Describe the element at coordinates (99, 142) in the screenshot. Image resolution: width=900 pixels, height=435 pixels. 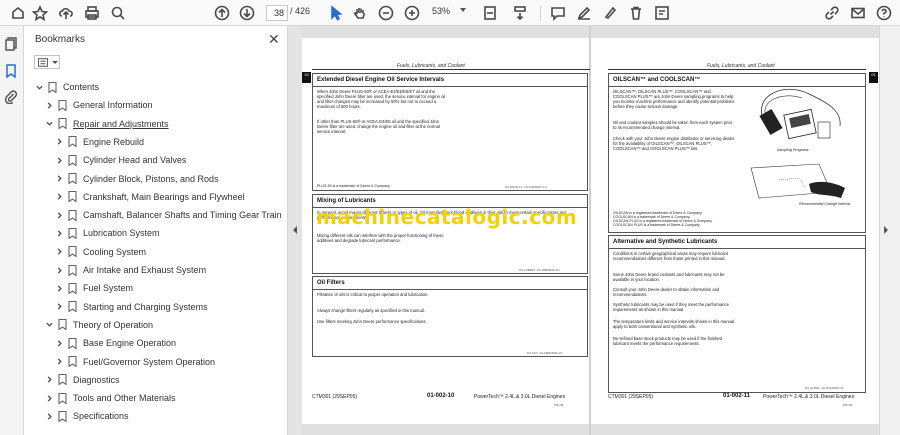
I see `bookmark-item: Engine Rebuild` at that location.